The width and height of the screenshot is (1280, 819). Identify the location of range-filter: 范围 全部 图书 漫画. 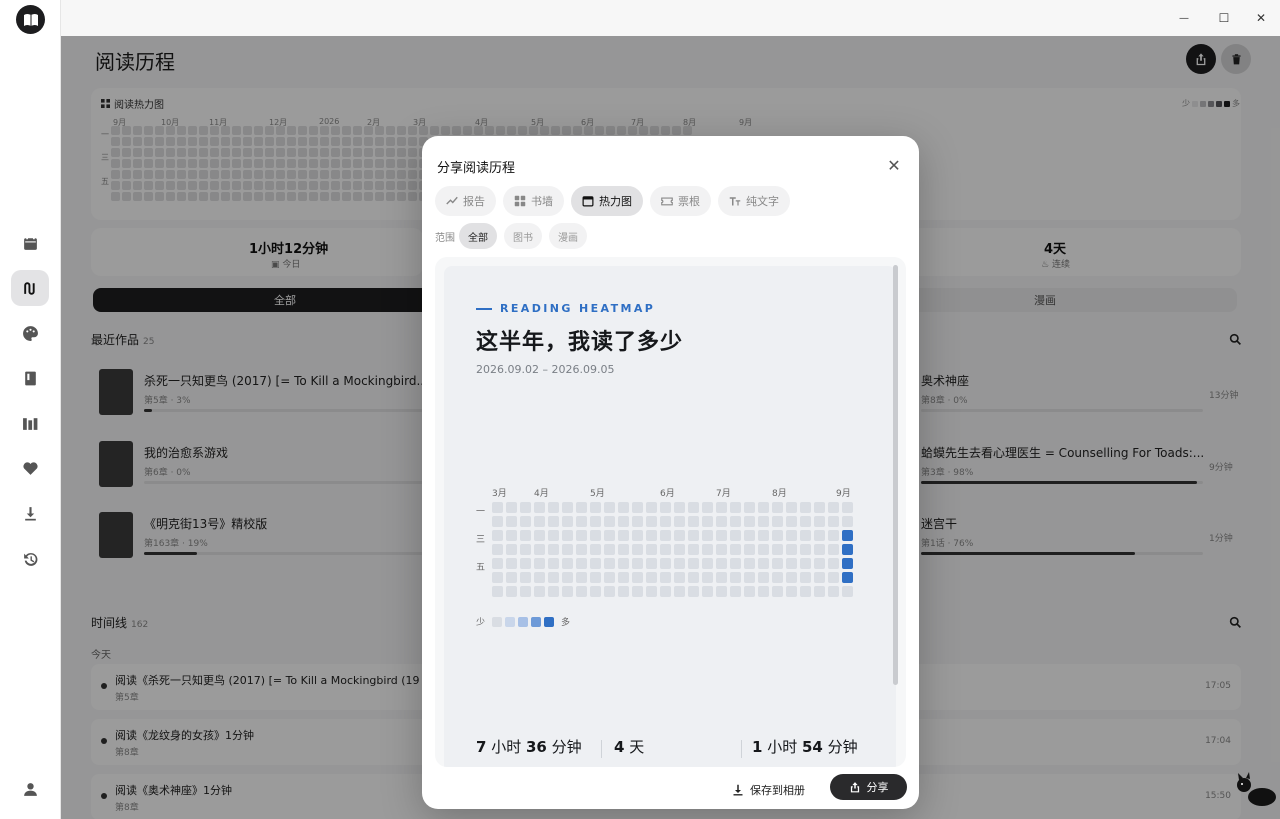
(511, 236).